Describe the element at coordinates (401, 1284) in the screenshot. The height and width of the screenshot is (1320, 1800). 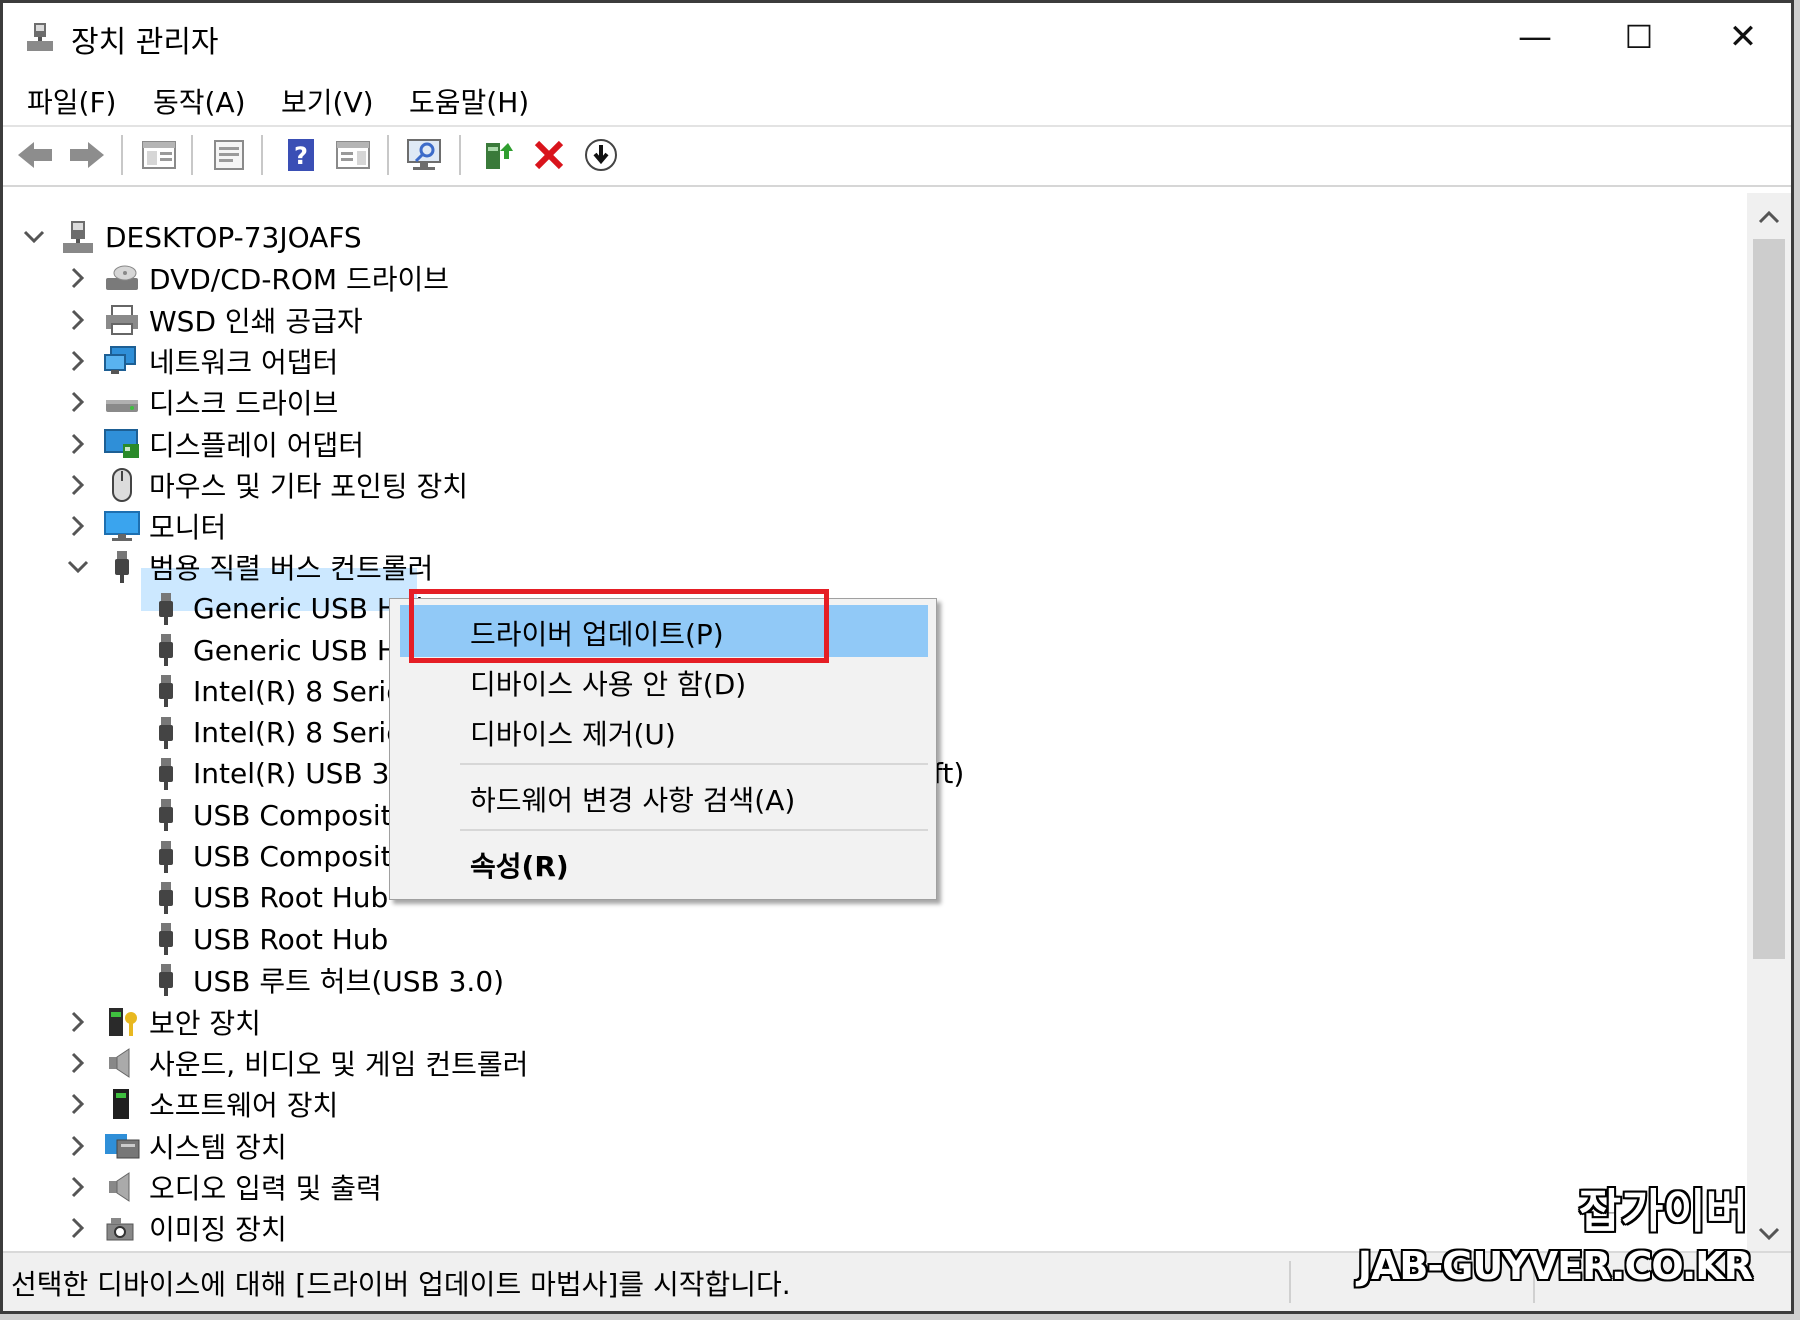
I see `status-text: 선택한 디바이스에 대해 [드라이버 업데이트 마법사]를 시작합니다.` at that location.